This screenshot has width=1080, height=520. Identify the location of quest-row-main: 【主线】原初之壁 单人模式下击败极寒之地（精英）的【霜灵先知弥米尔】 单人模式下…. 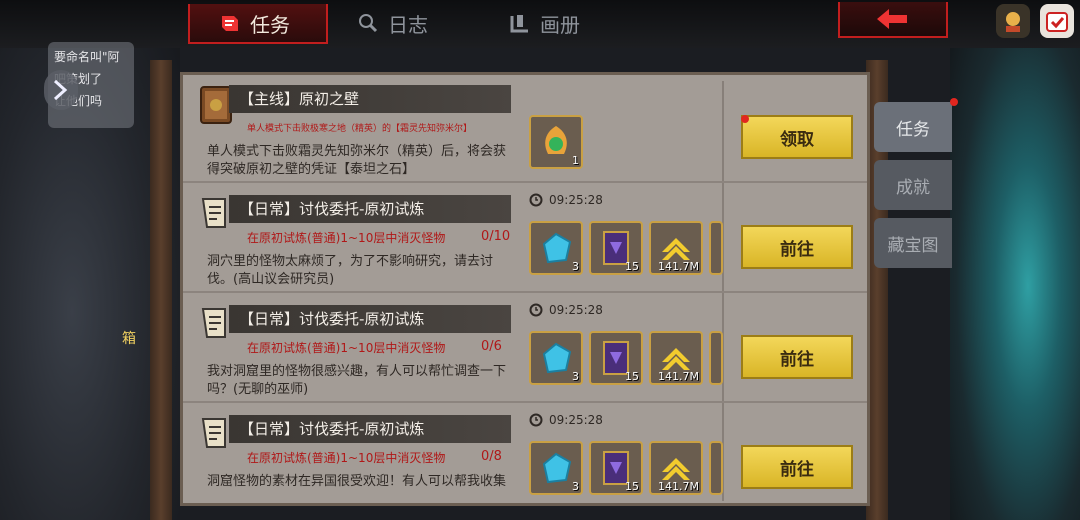
(525, 129).